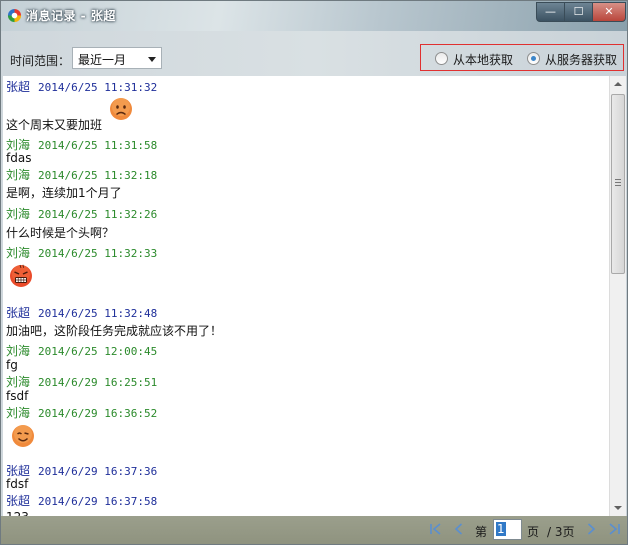 This screenshot has width=628, height=545. What do you see at coordinates (121, 109) in the screenshot?
I see `sad-face-icon` at bounding box center [121, 109].